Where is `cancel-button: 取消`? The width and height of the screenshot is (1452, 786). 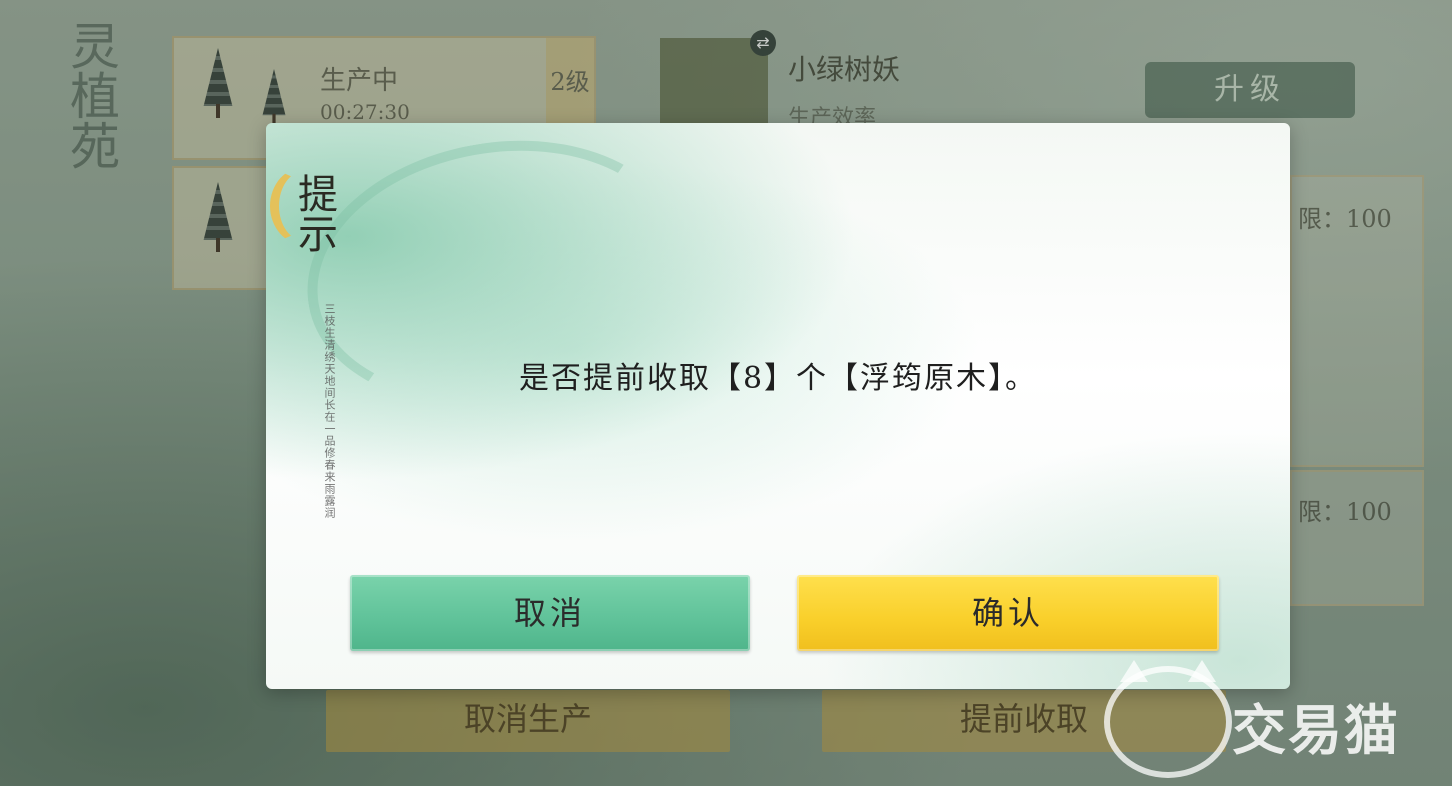 cancel-button: 取消 is located at coordinates (550, 613).